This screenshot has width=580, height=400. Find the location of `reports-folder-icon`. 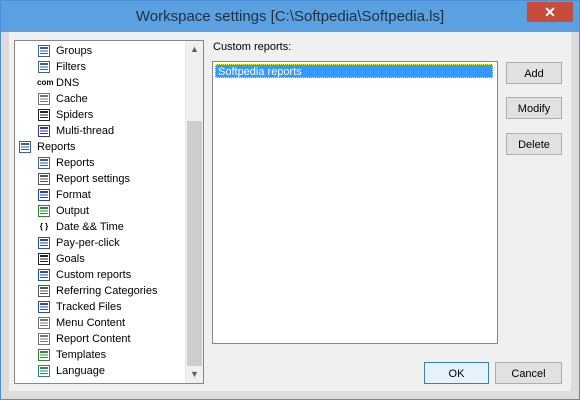

reports-folder-icon is located at coordinates (25, 147).